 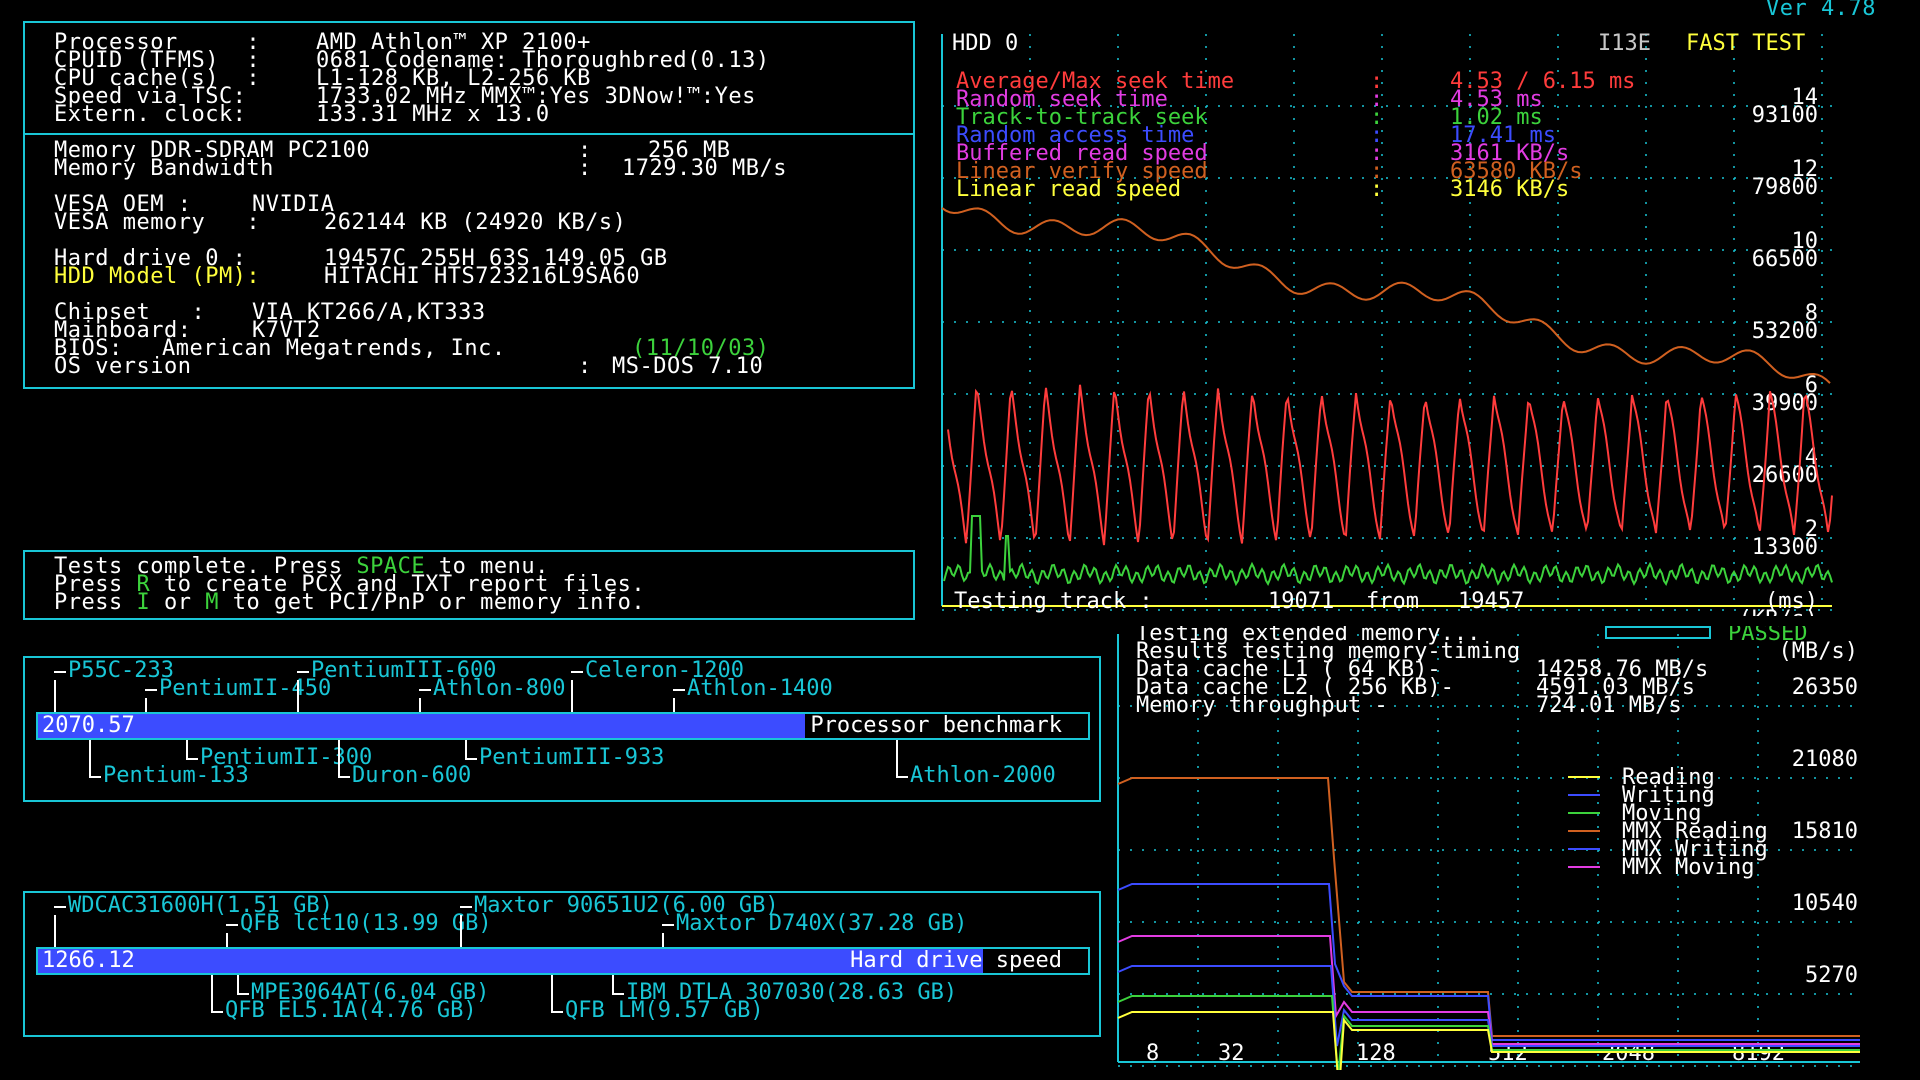 What do you see at coordinates (1778, 611) in the screenshot?
I see `kbs-tick-label: (KB/s)` at bounding box center [1778, 611].